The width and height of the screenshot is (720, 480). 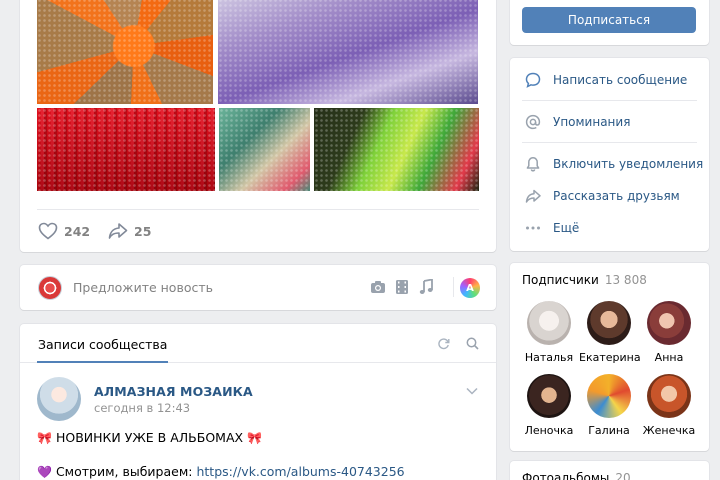 What do you see at coordinates (533, 80) in the screenshot?
I see `message-icon` at bounding box center [533, 80].